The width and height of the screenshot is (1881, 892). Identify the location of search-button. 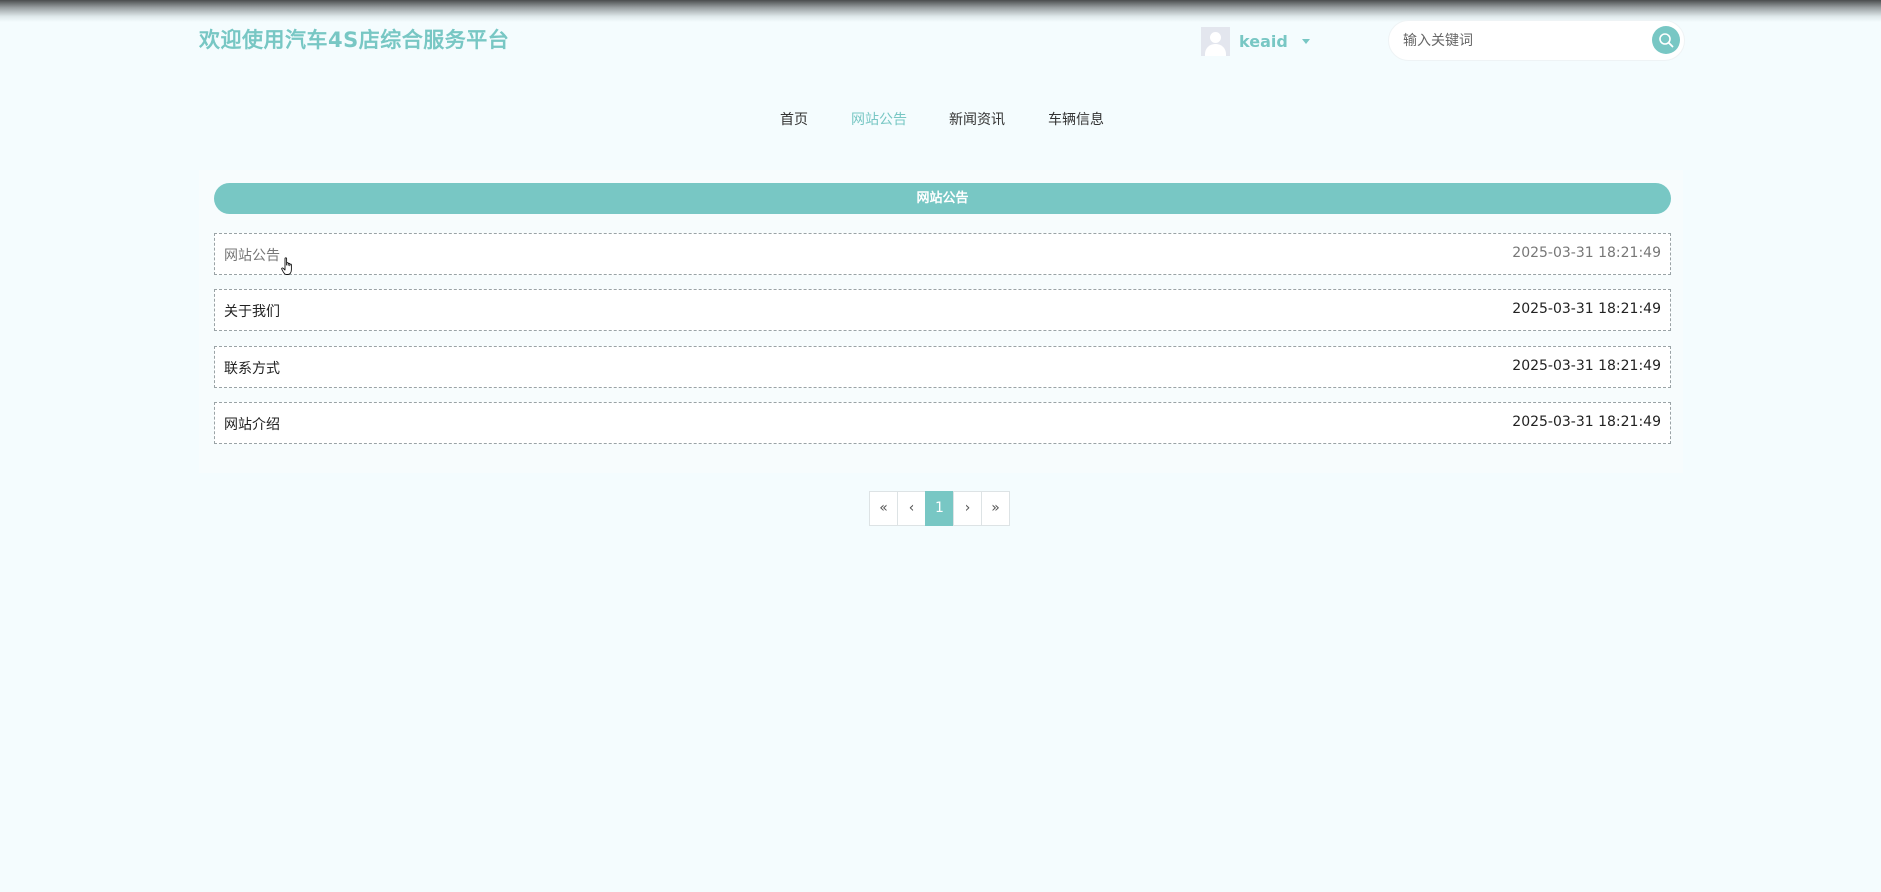
(1666, 40).